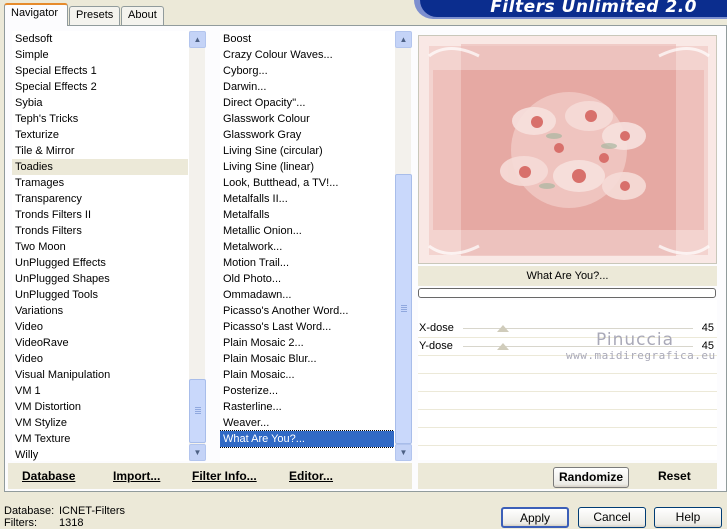 Image resolution: width=727 pixels, height=529 pixels. I want to click on category-item: VM Distortion, so click(100, 407).